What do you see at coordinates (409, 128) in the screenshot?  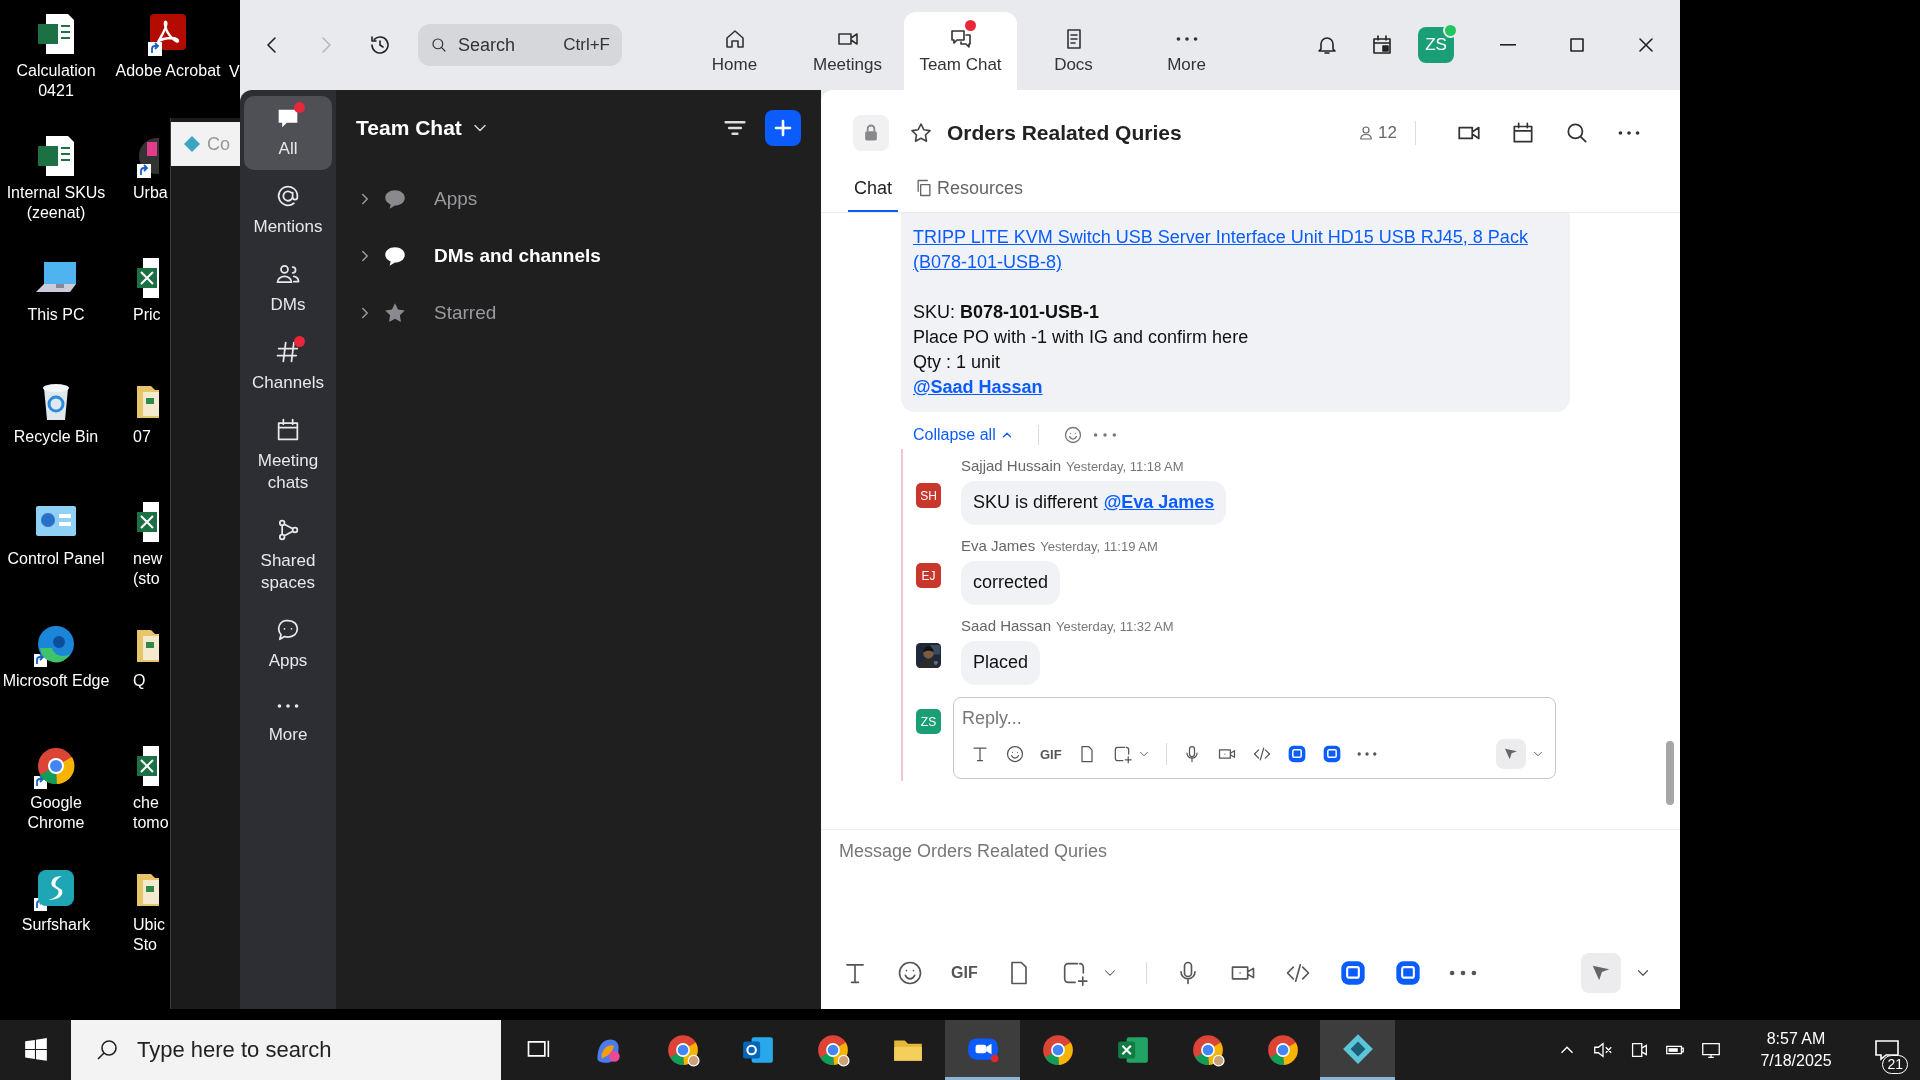 I see `panel-title: Team Chat` at bounding box center [409, 128].